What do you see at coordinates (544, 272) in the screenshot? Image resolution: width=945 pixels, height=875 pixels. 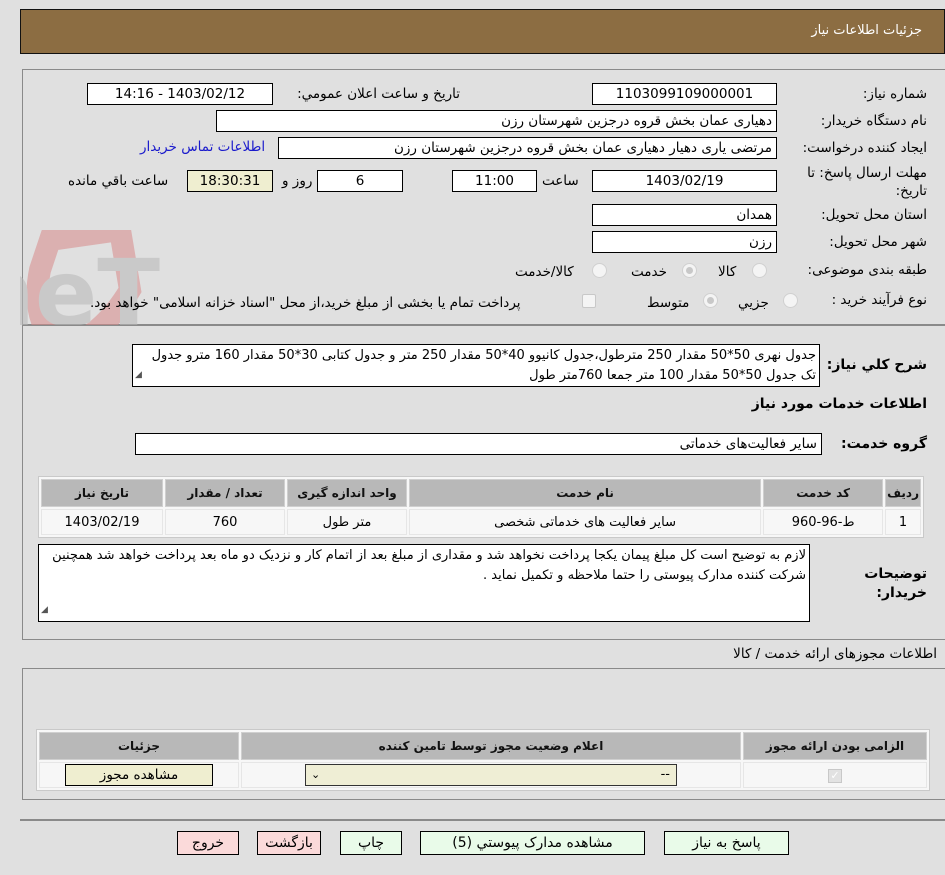 I see `category-goods-service-label: کالا/خدمت` at bounding box center [544, 272].